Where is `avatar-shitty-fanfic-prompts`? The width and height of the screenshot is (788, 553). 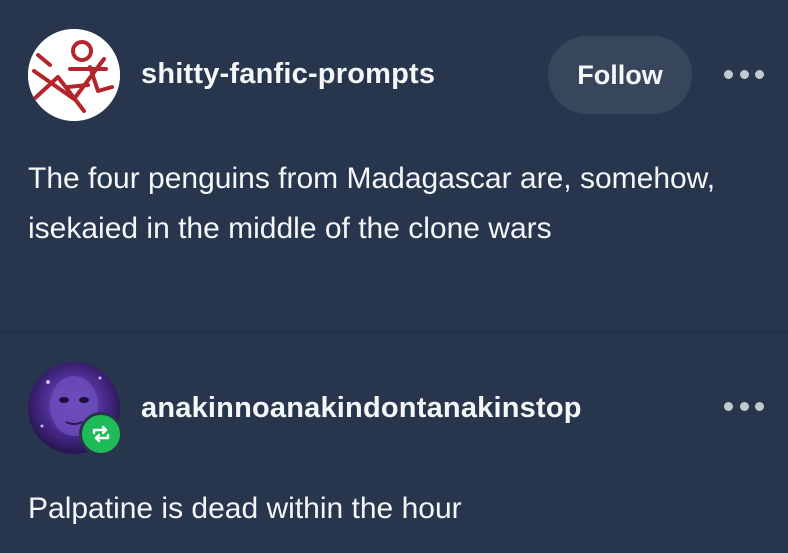
avatar-shitty-fanfic-prompts is located at coordinates (74, 75).